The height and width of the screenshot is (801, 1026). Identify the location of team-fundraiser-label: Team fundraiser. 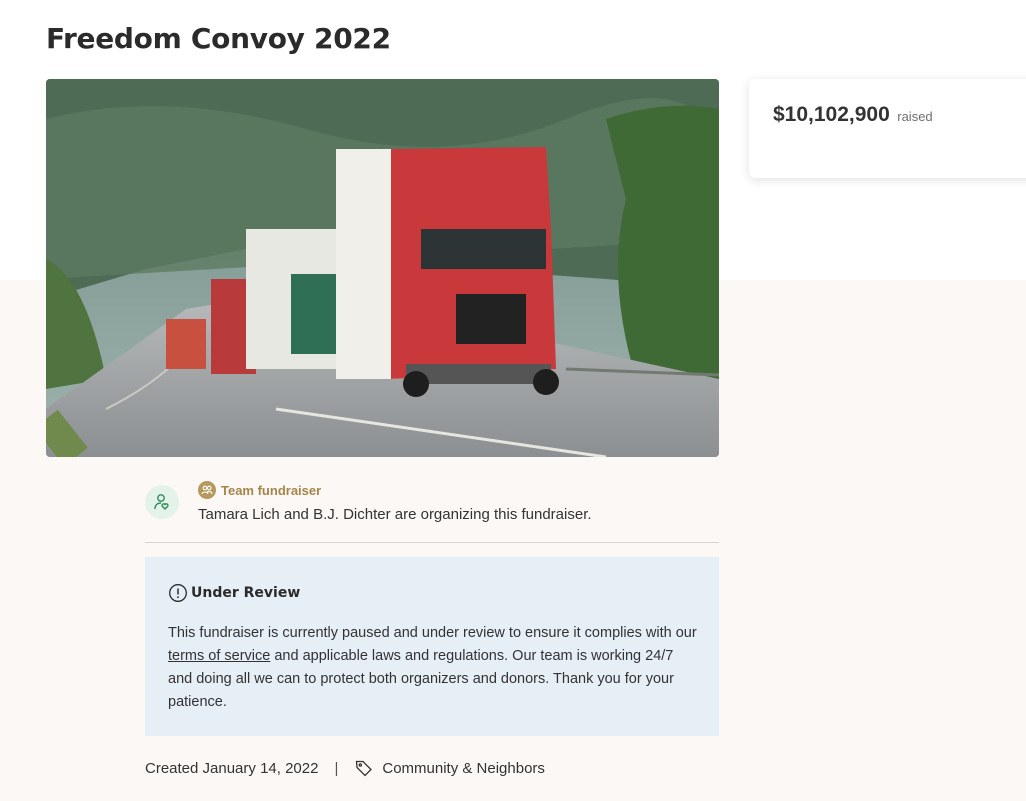
(259, 490).